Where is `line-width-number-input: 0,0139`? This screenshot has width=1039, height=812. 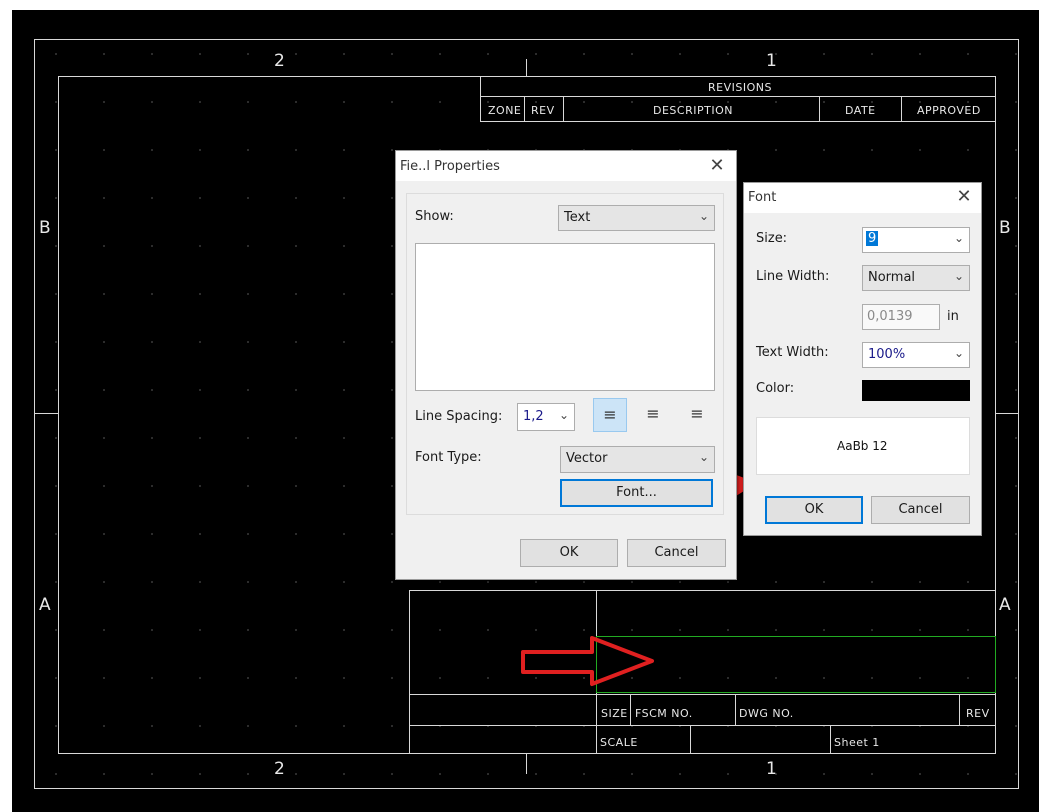
line-width-number-input: 0,0139 is located at coordinates (901, 317).